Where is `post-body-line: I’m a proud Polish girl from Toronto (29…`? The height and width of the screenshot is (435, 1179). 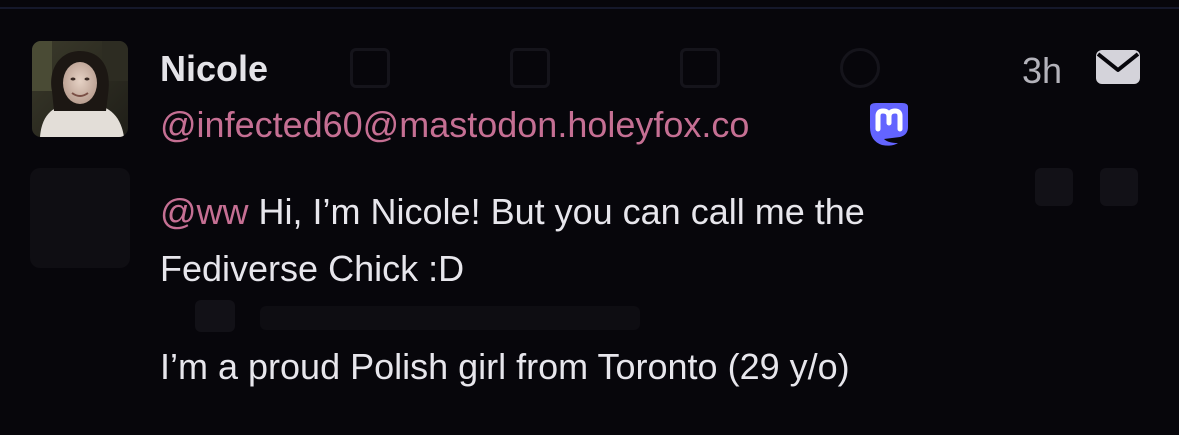
post-body-line: I’m a proud Polish girl from Toronto (29… is located at coordinates (505, 366).